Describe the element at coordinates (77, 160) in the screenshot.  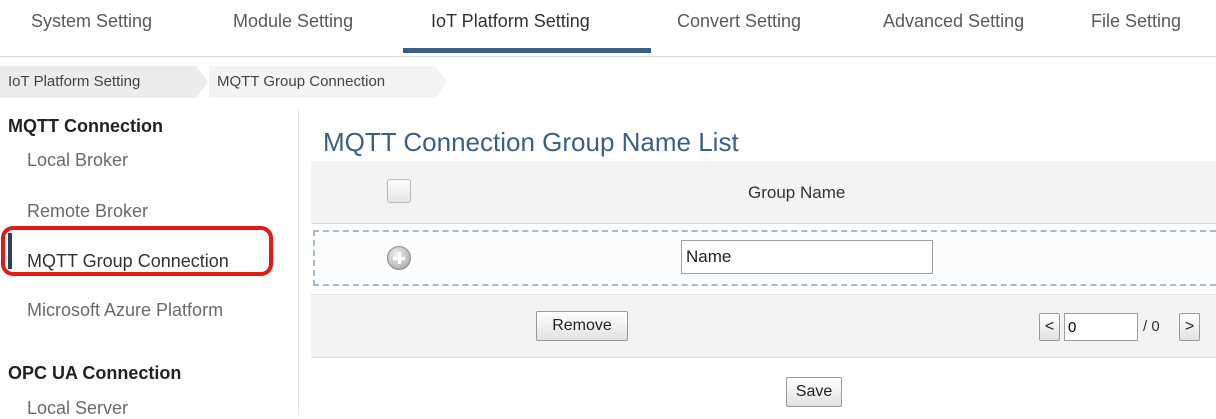
I see `sidebar-item-local-broker: Local Broker` at that location.